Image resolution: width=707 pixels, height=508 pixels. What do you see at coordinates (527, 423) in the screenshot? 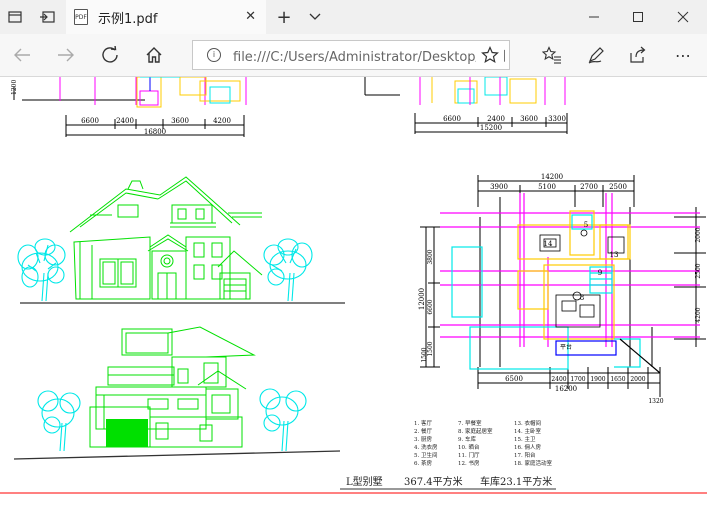
I see `legend-item: 13. 衣帽间` at bounding box center [527, 423].